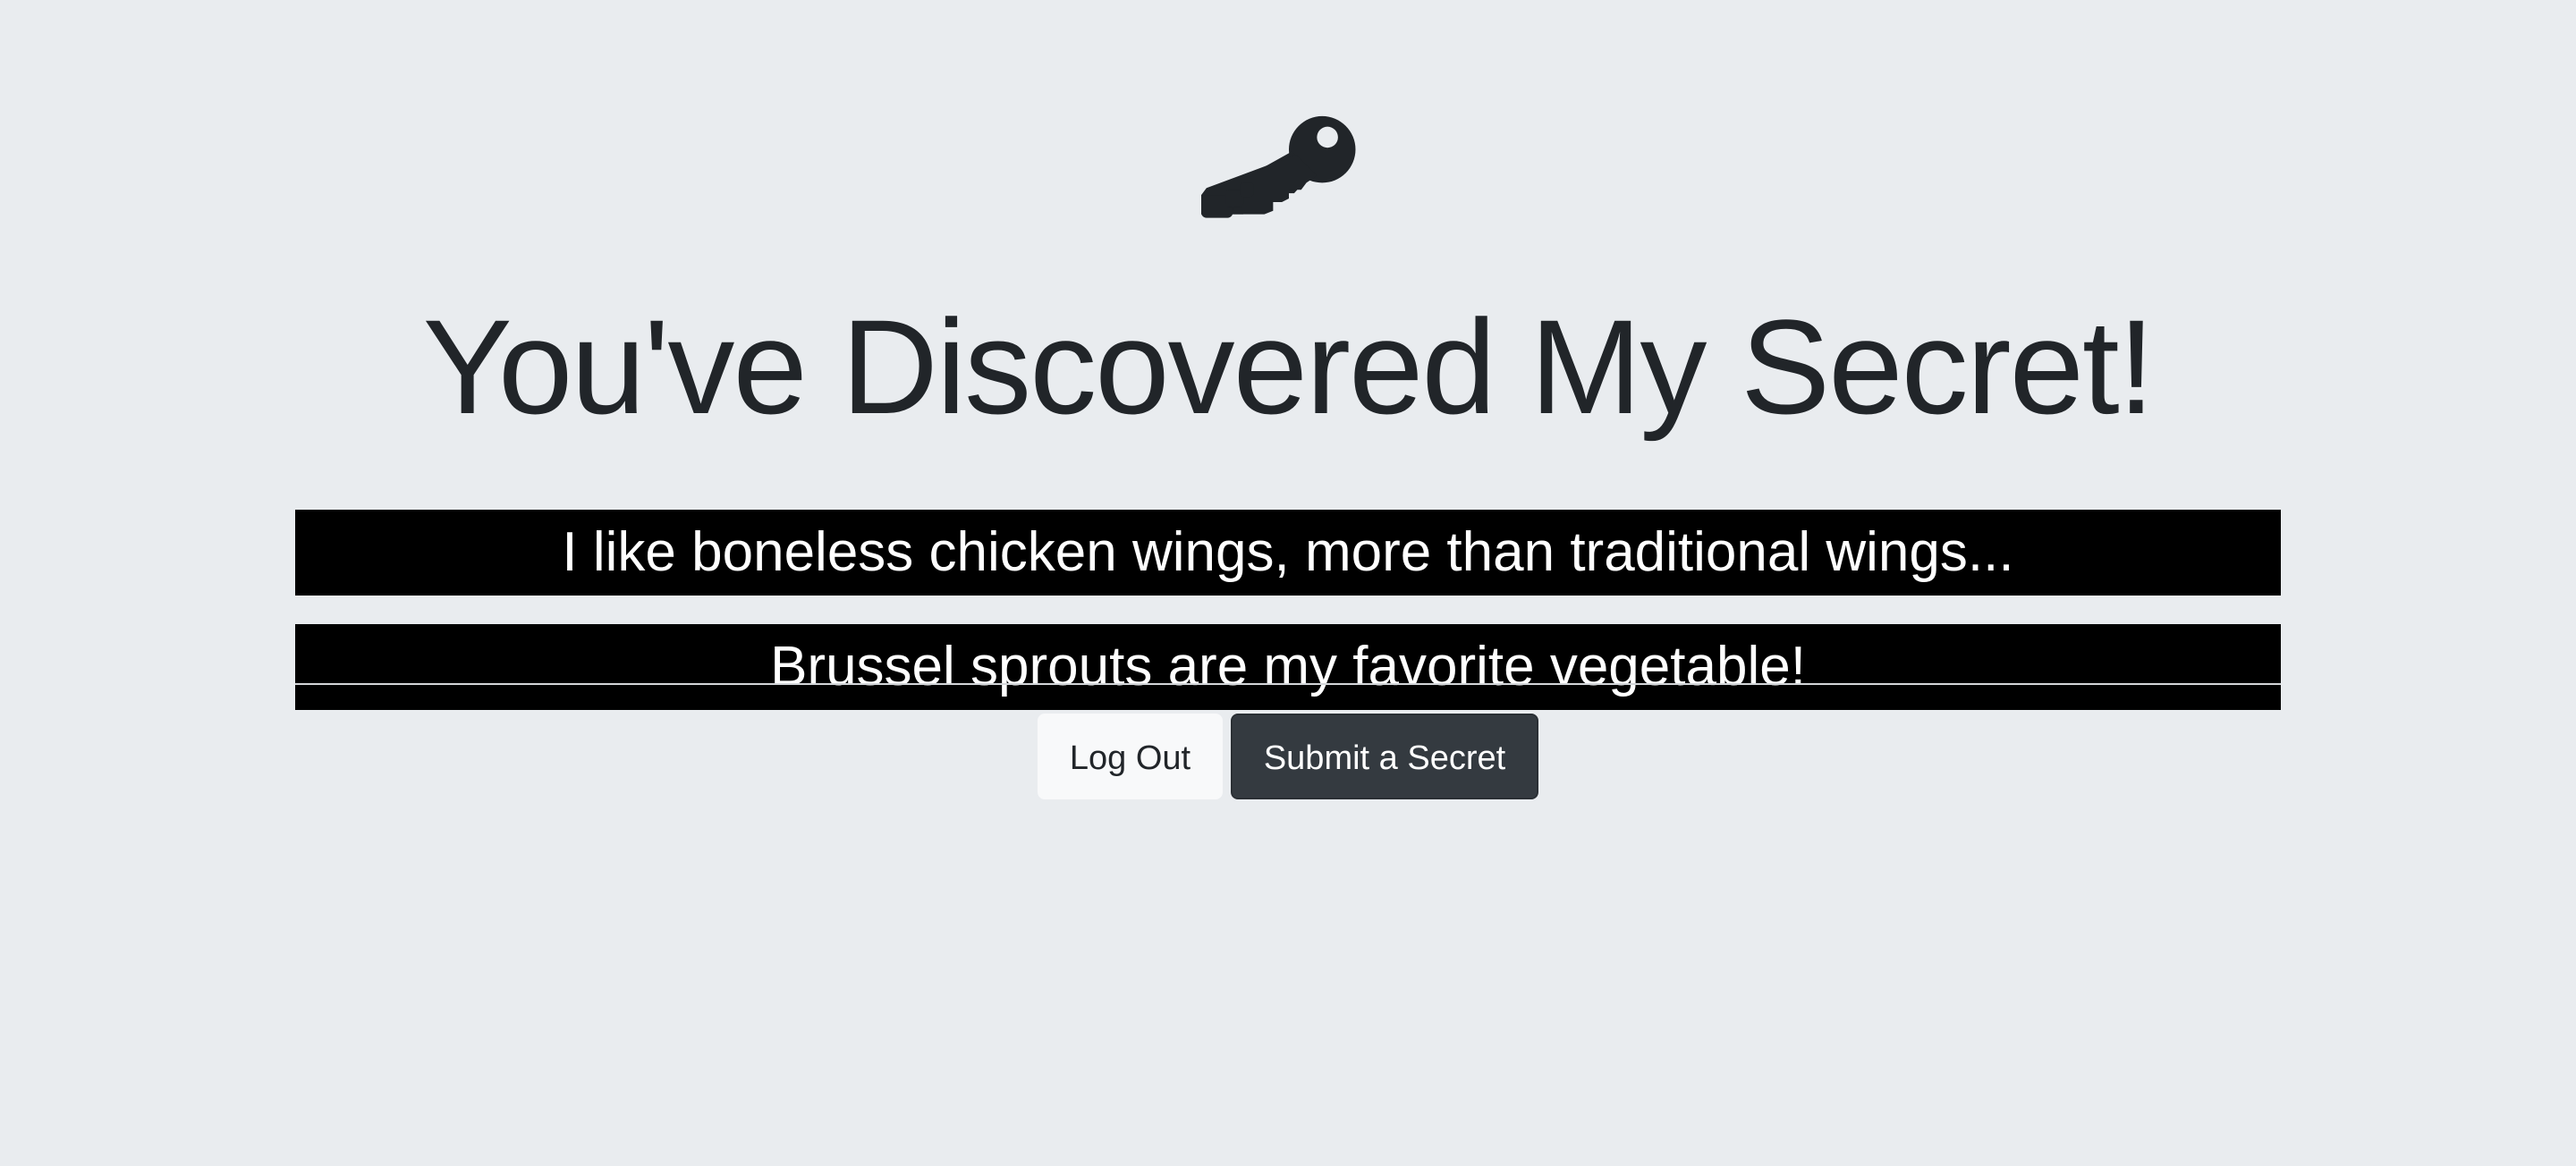 Image resolution: width=2576 pixels, height=1166 pixels. Describe the element at coordinates (1288, 684) in the screenshot. I see `divider` at that location.